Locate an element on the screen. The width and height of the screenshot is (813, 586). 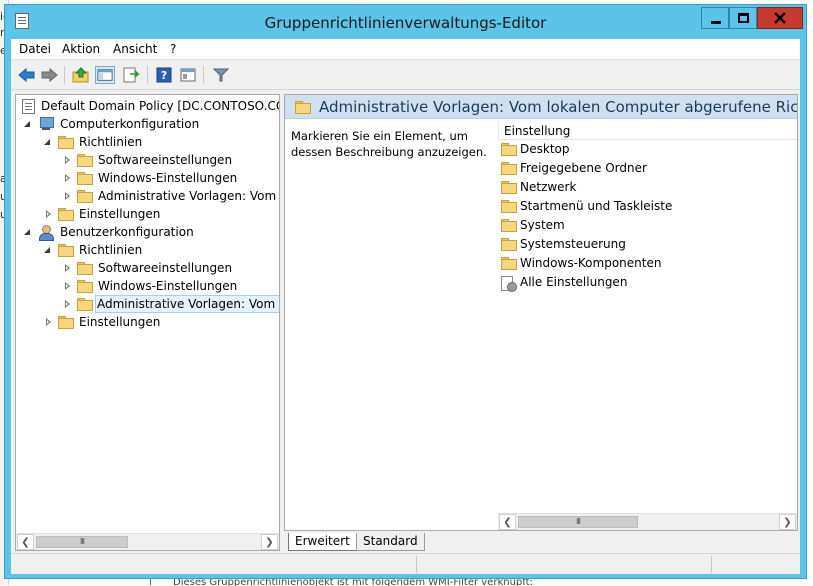
tree-item-computer-admin: Administrative Vorlagen: Vom lokal is located at coordinates (147, 196).